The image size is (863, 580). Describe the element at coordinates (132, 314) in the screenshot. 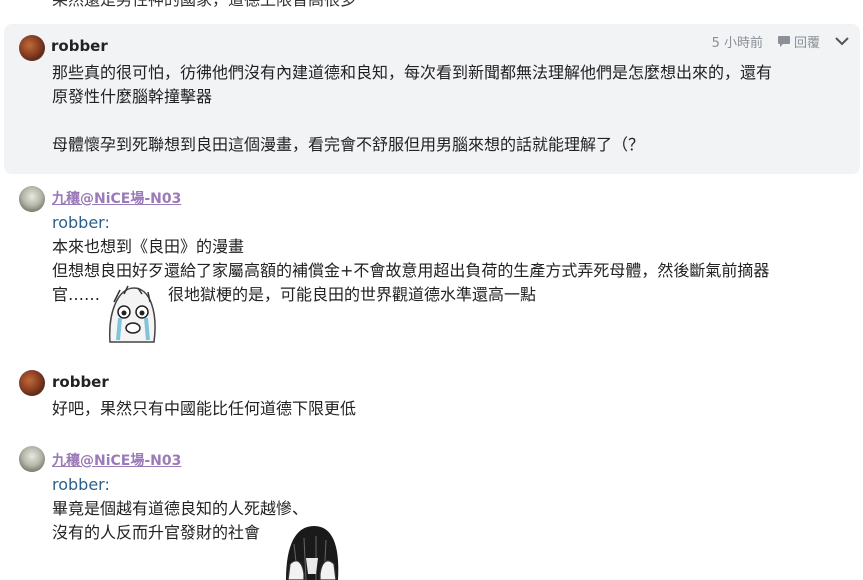

I see `crying-sticker-image` at that location.